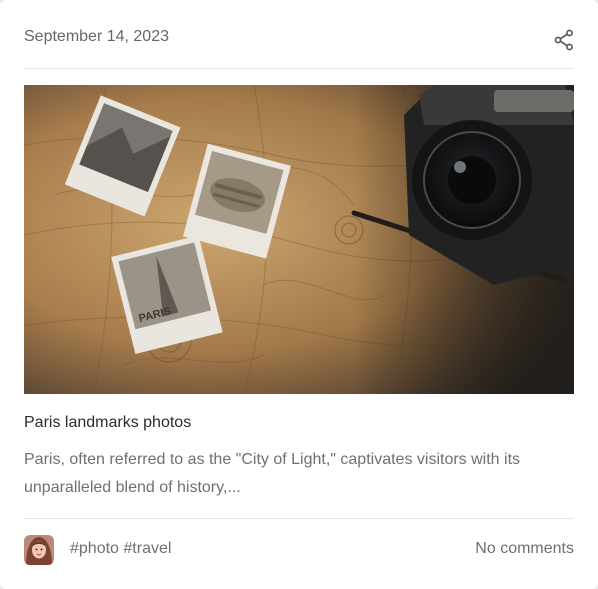  Describe the element at coordinates (299, 68) in the screenshot. I see `header-divider` at that location.